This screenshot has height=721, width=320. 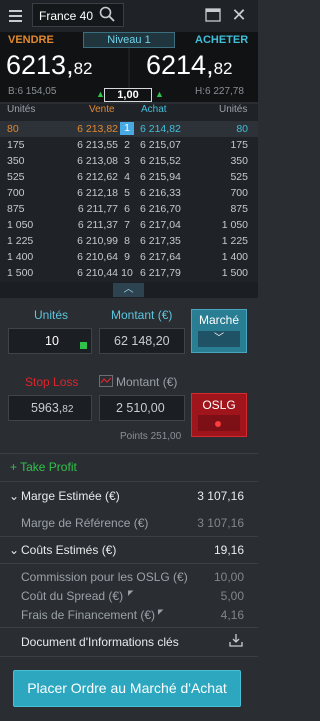 What do you see at coordinates (20, 241) in the screenshot?
I see `units-cell: 1 225` at bounding box center [20, 241].